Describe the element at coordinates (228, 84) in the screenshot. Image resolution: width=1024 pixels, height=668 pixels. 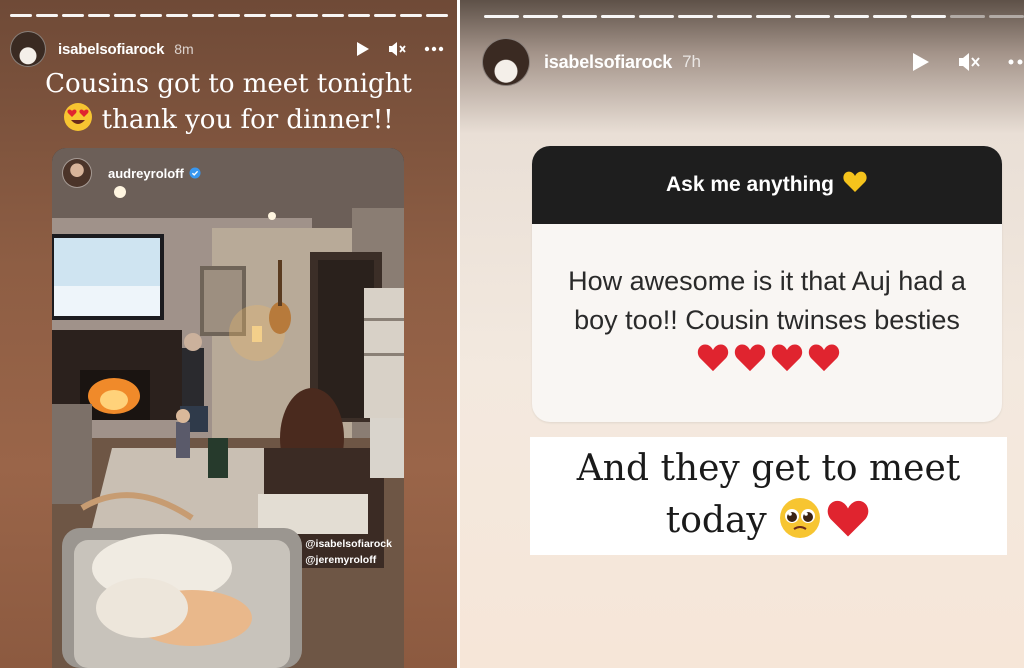
I see `caption-line-1: Cousins got to meet tonight` at that location.